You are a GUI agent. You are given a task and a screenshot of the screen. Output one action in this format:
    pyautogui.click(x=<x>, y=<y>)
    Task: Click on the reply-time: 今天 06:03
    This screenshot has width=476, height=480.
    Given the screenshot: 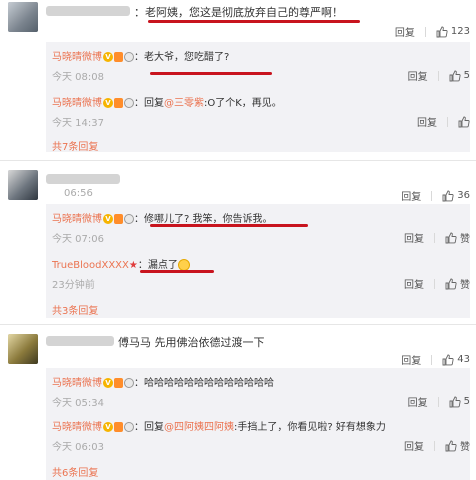 What is the action you would take?
    pyautogui.click(x=78, y=447)
    